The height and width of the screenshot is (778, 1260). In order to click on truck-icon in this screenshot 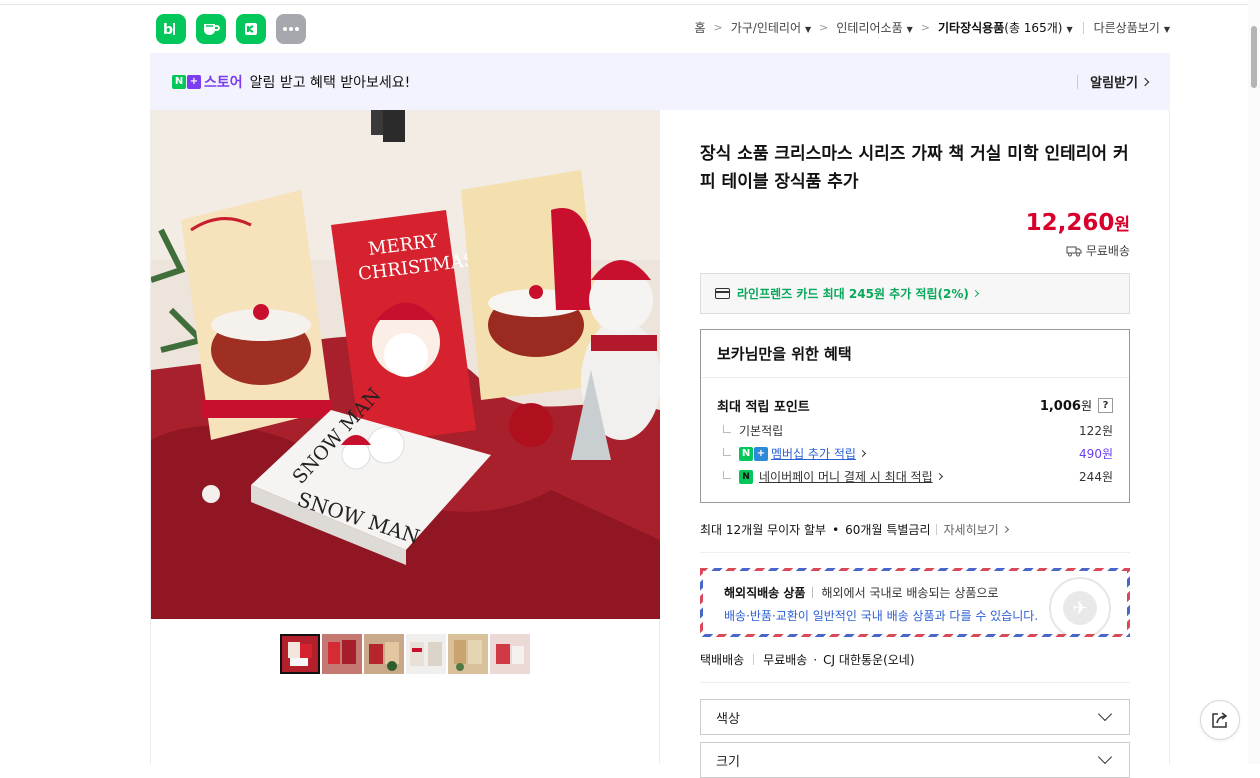, I will do `click(1074, 250)`.